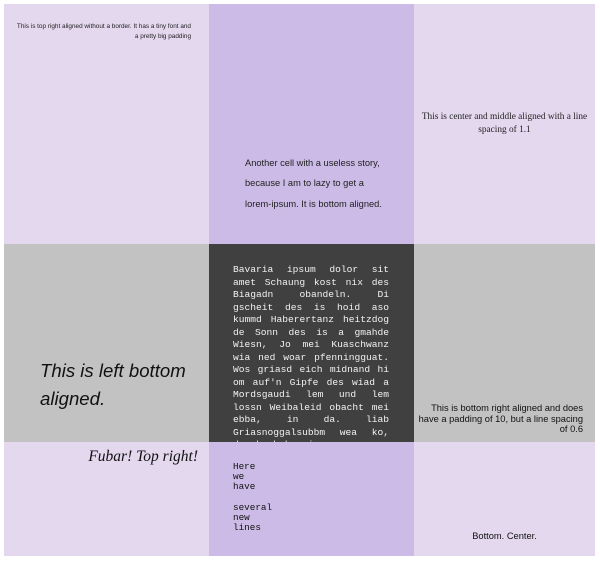 The height and width of the screenshot is (561, 600). Describe the element at coordinates (504, 536) in the screenshot. I see `cell-text: Bottom. Center.` at that location.